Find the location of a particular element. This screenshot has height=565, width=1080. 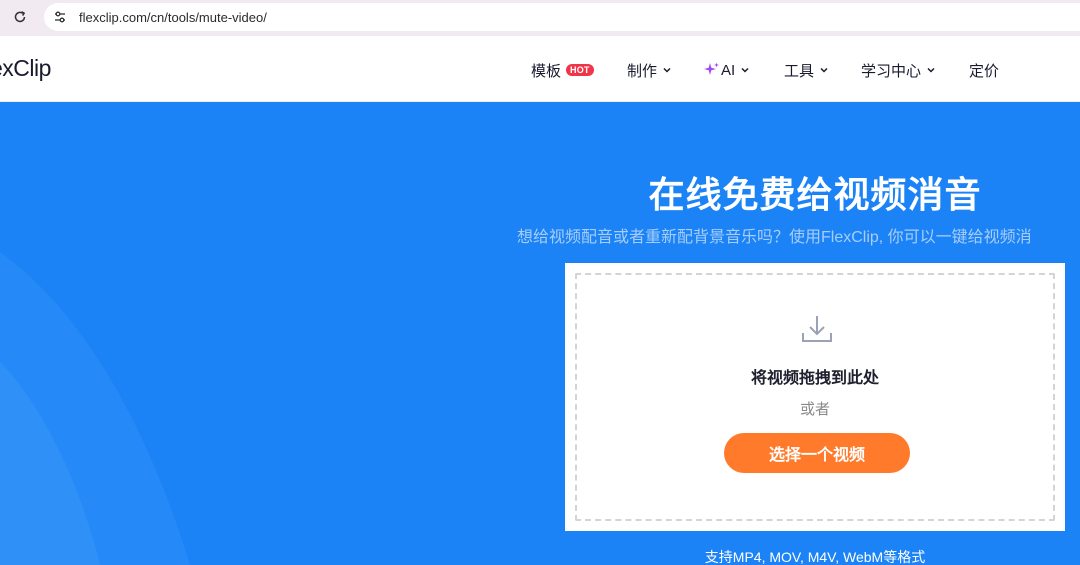

nav-item-label: AI is located at coordinates (728, 70).